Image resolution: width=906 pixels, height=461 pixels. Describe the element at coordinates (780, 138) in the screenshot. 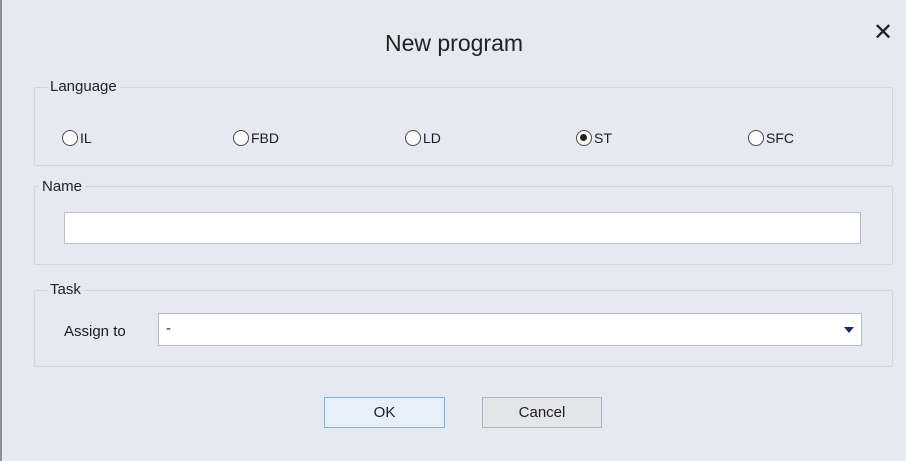

I see `radio-sfc-label: SFC` at that location.